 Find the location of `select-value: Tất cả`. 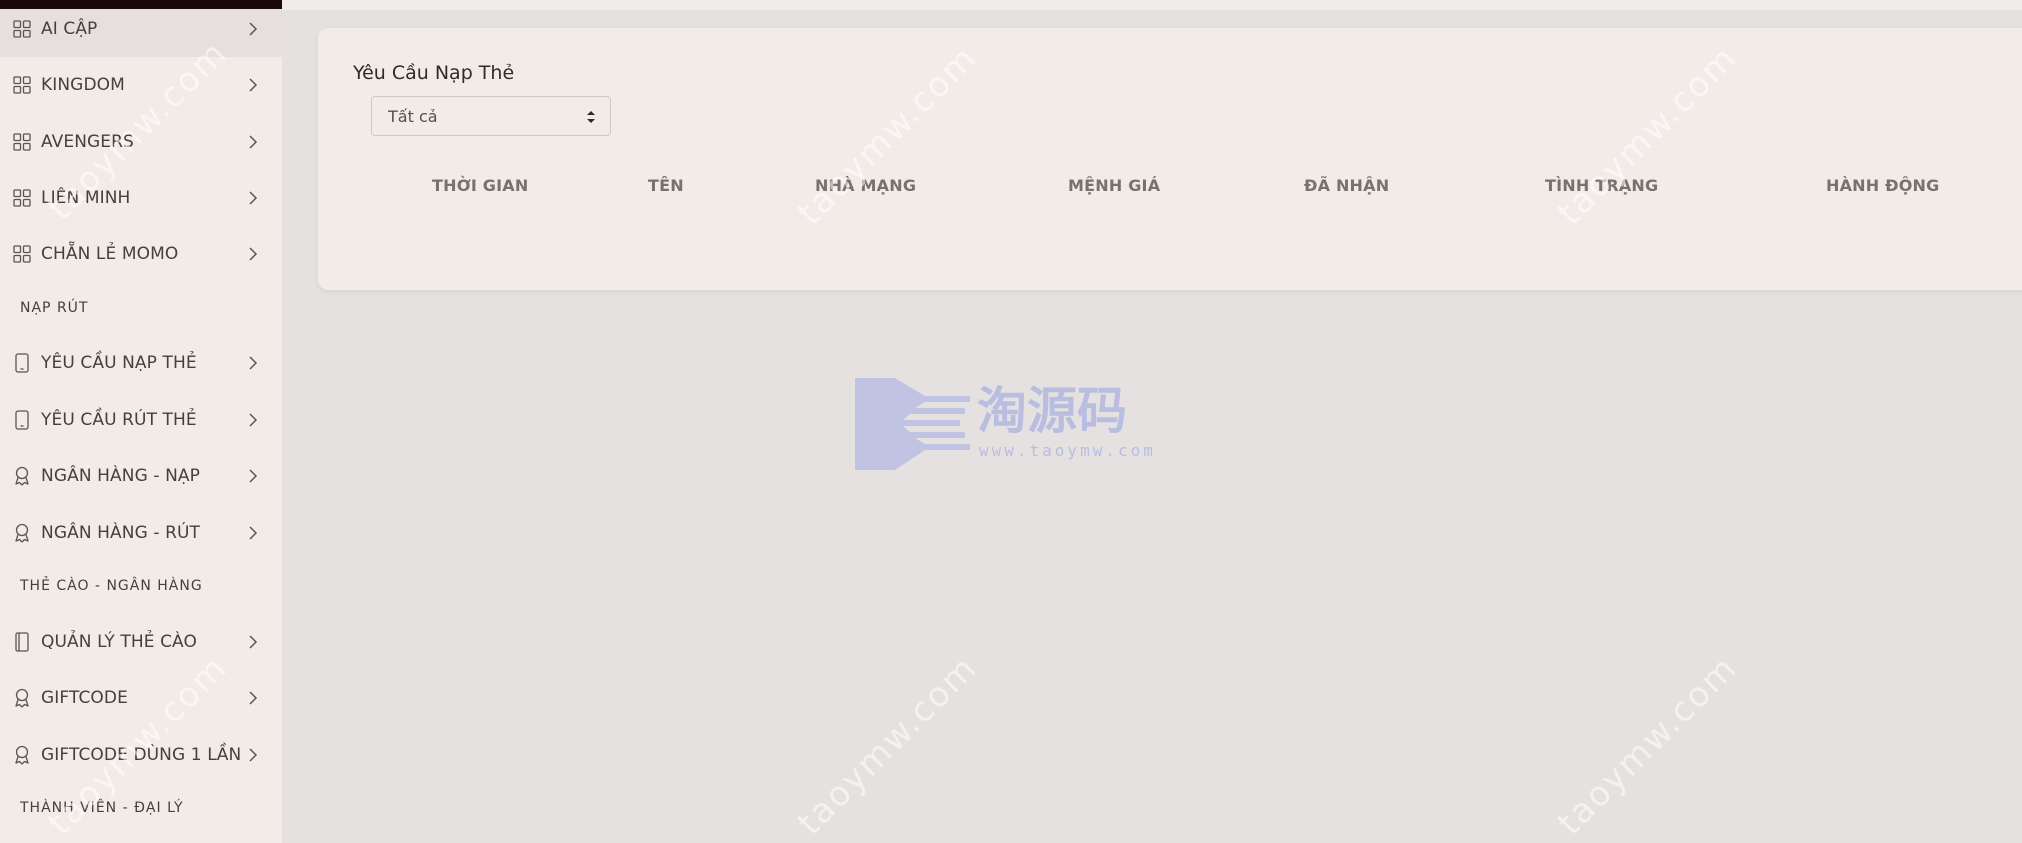

select-value: Tất cả is located at coordinates (413, 116).